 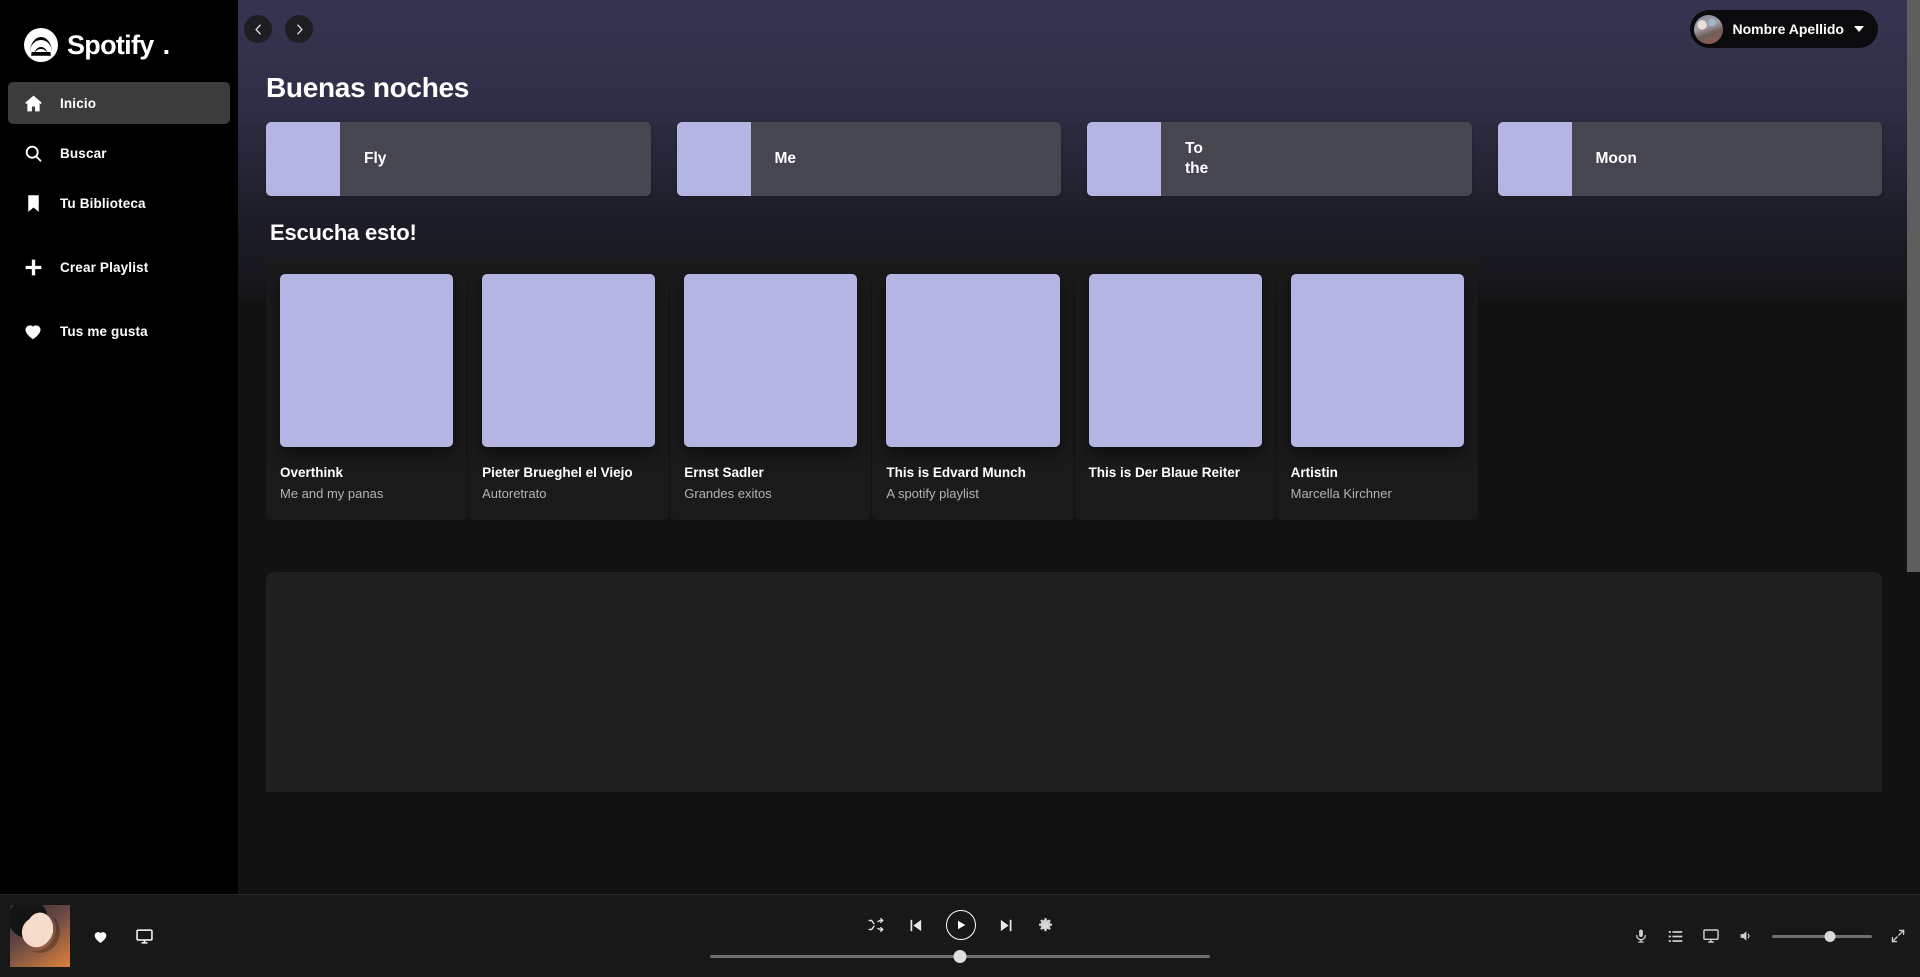 What do you see at coordinates (932, 494) in the screenshot?
I see `album-subtitle: A spotify playlist` at bounding box center [932, 494].